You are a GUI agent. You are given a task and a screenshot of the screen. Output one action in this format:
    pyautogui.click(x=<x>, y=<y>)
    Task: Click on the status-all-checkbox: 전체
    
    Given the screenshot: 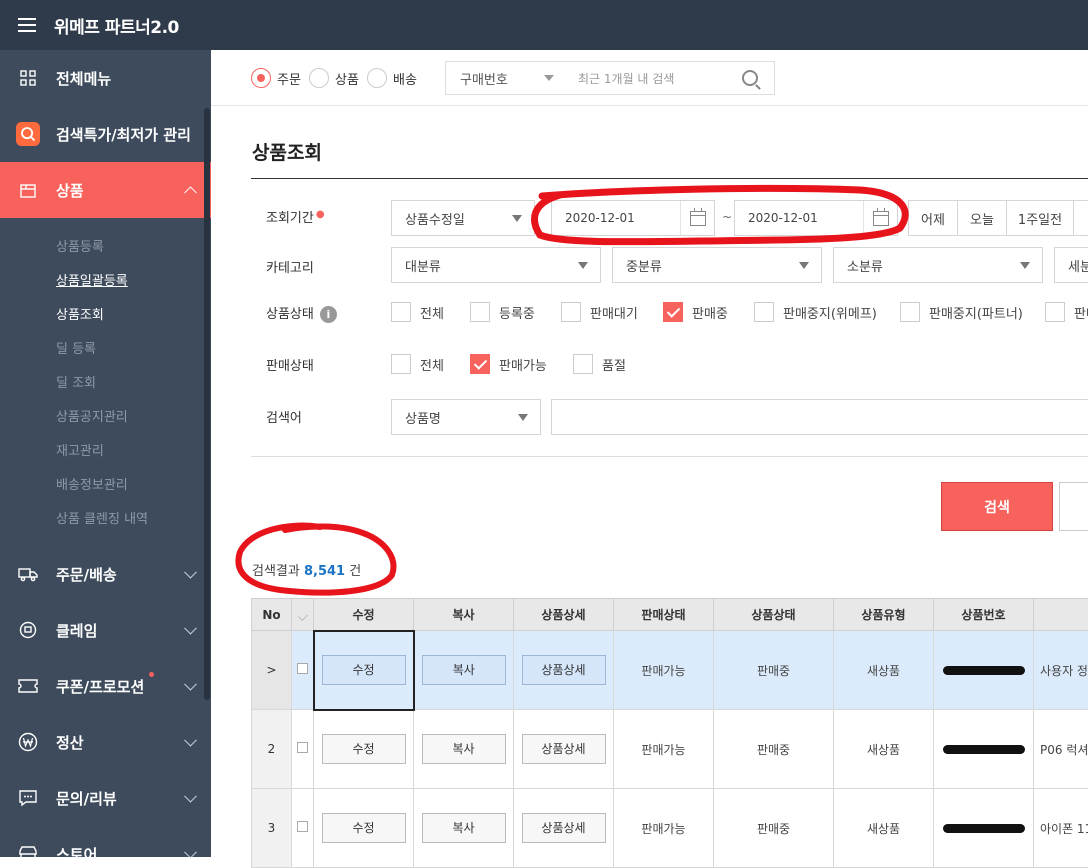 What is the action you would take?
    pyautogui.click(x=417, y=312)
    